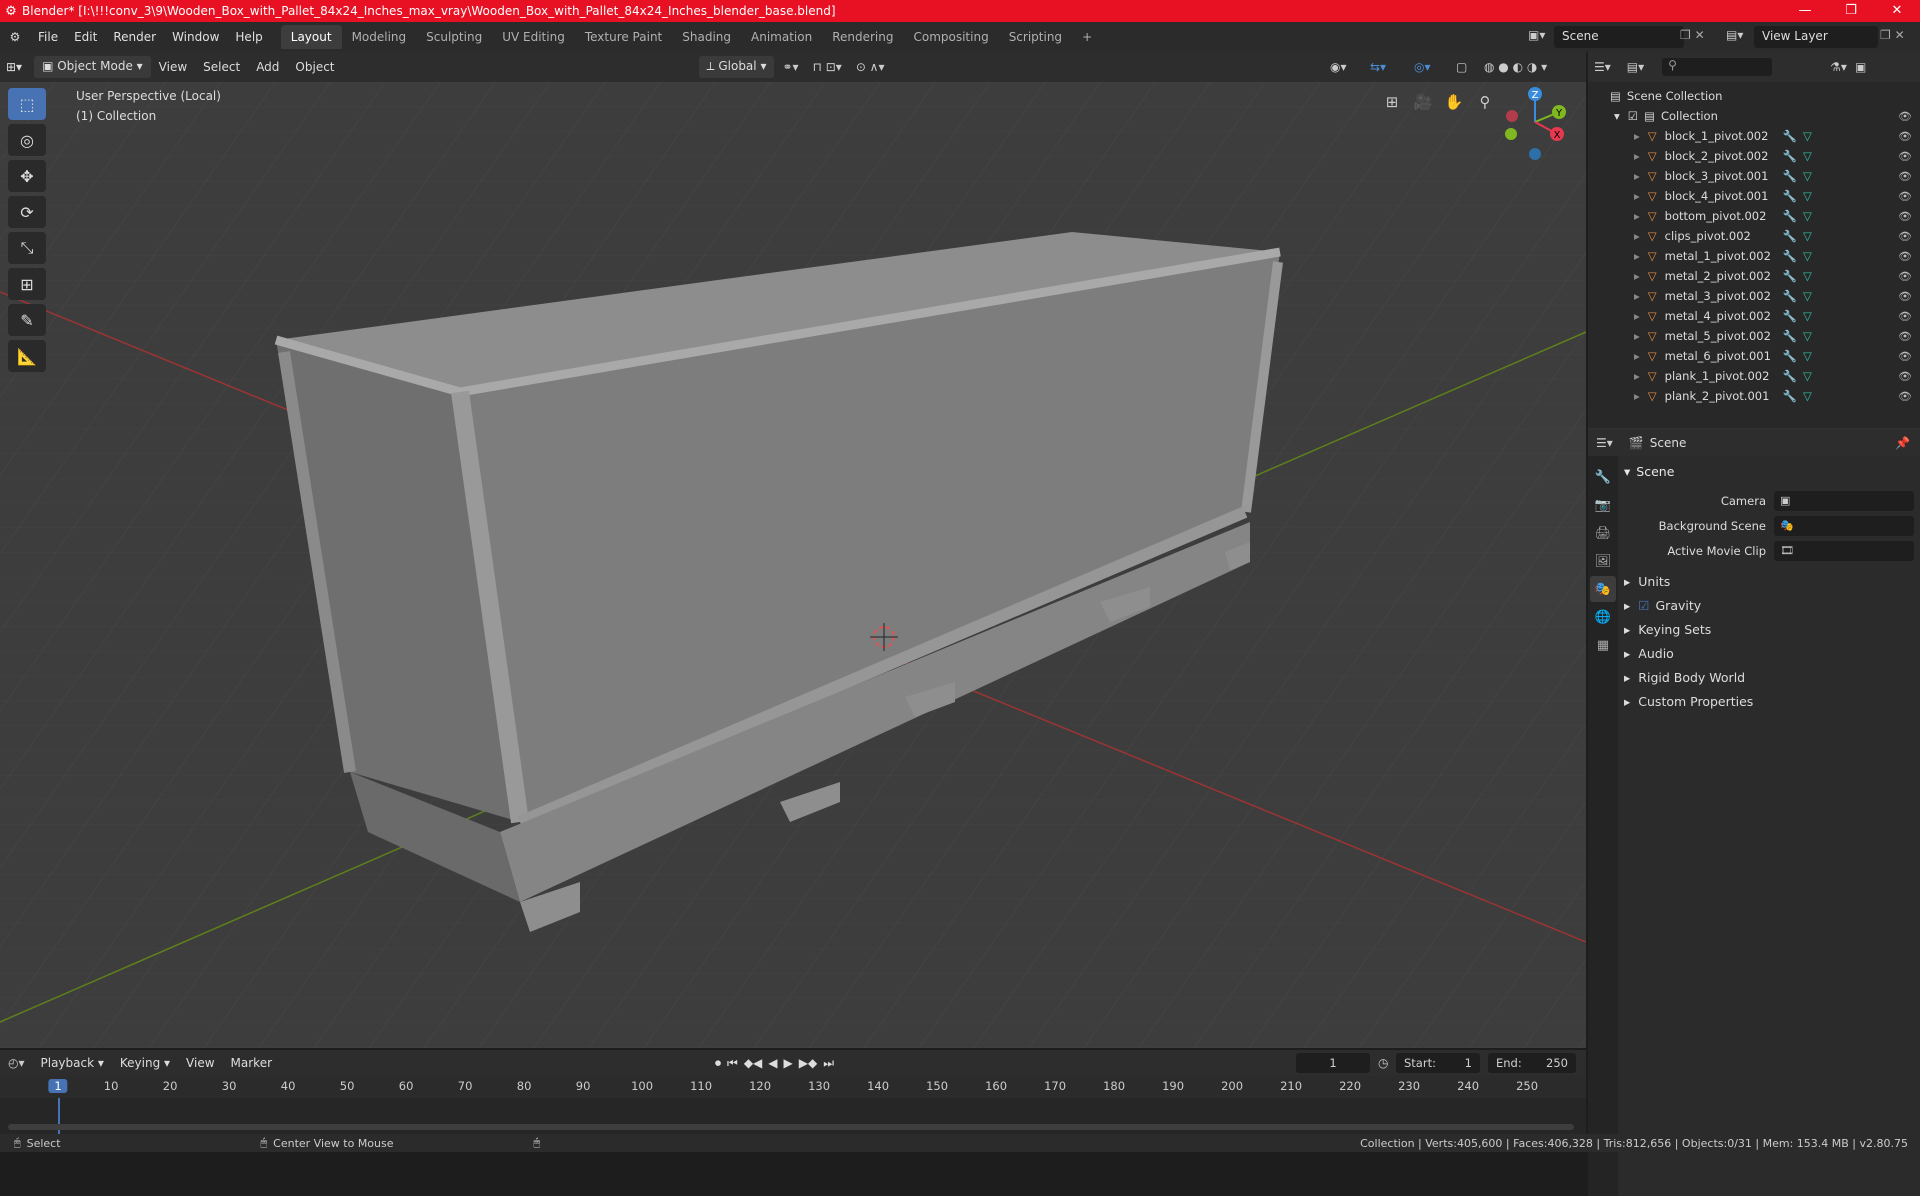 The image size is (1920, 1196). I want to click on cursor-tool: ◎, so click(27, 140).